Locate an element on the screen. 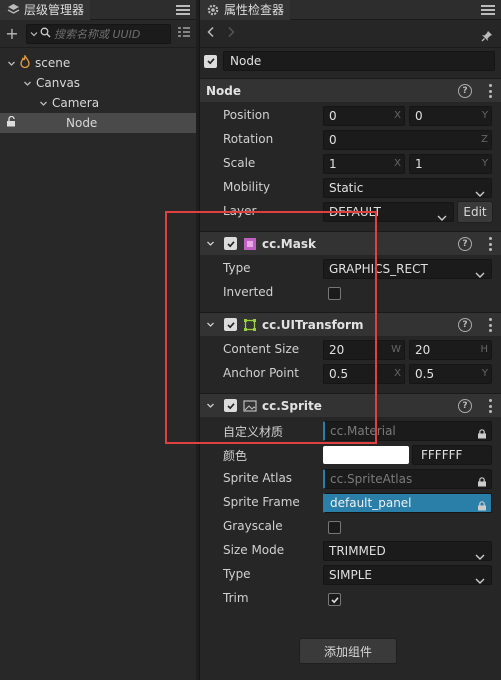  anchor-point-label: Anchor Point is located at coordinates (261, 373).